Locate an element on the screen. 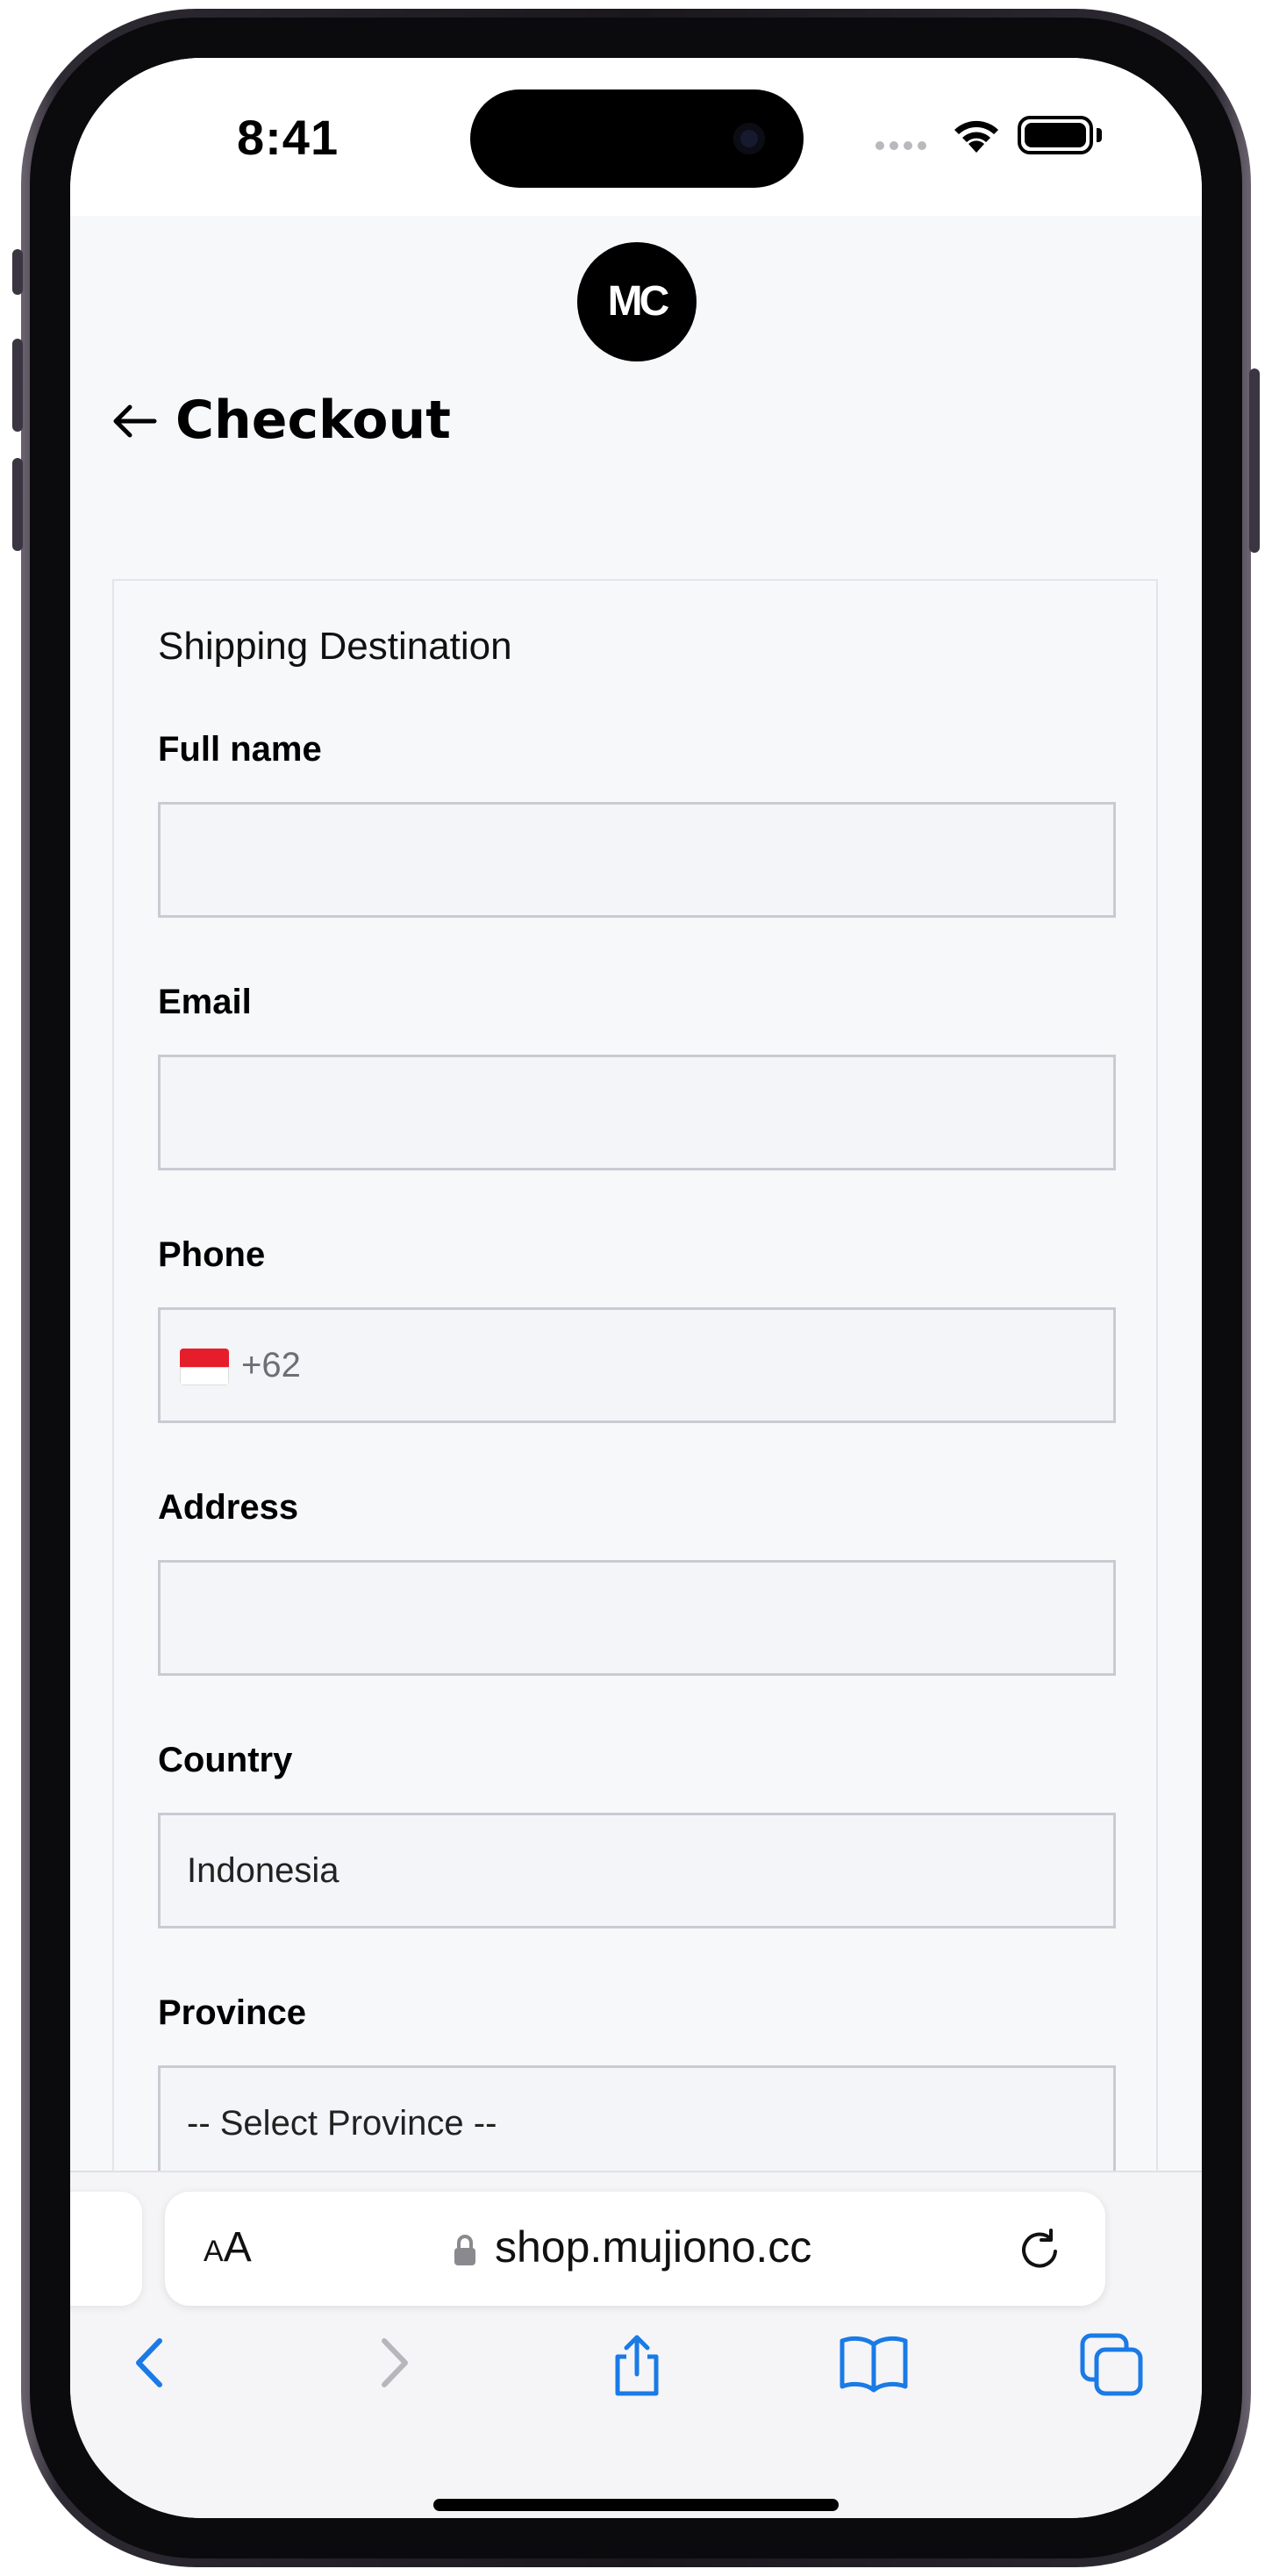  full-name-input is located at coordinates (637, 860).